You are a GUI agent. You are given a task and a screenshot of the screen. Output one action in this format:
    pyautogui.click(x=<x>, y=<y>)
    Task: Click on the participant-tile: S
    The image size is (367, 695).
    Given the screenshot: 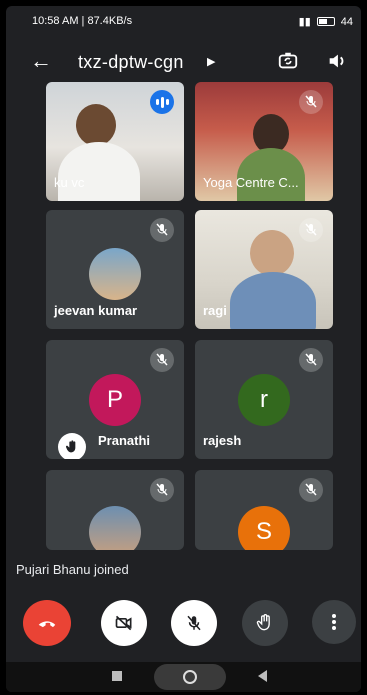 What is the action you would take?
    pyautogui.click(x=264, y=510)
    